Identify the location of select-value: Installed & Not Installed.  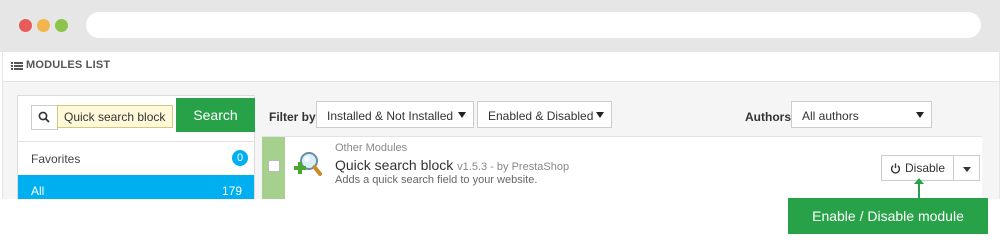
(390, 116).